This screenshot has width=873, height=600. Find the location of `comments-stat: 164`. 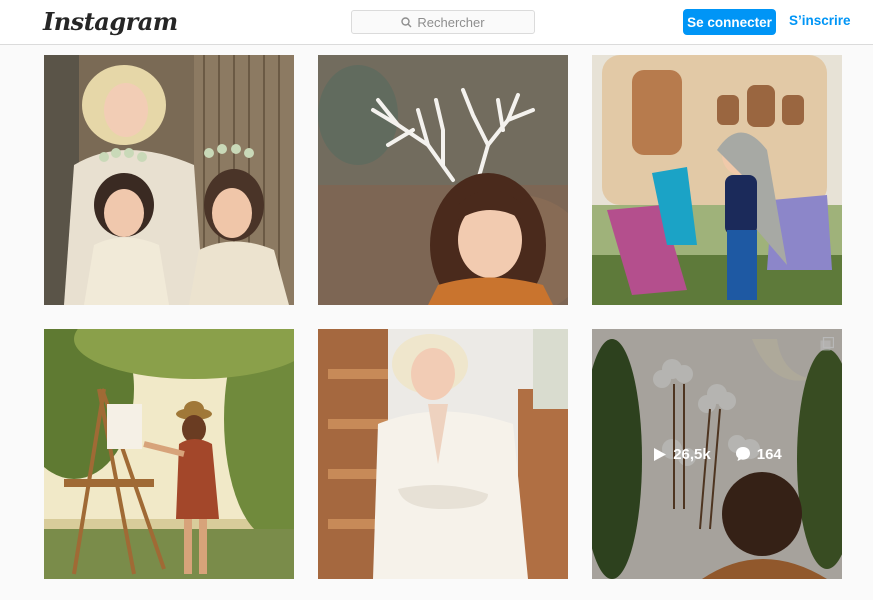

comments-stat: 164 is located at coordinates (758, 454).